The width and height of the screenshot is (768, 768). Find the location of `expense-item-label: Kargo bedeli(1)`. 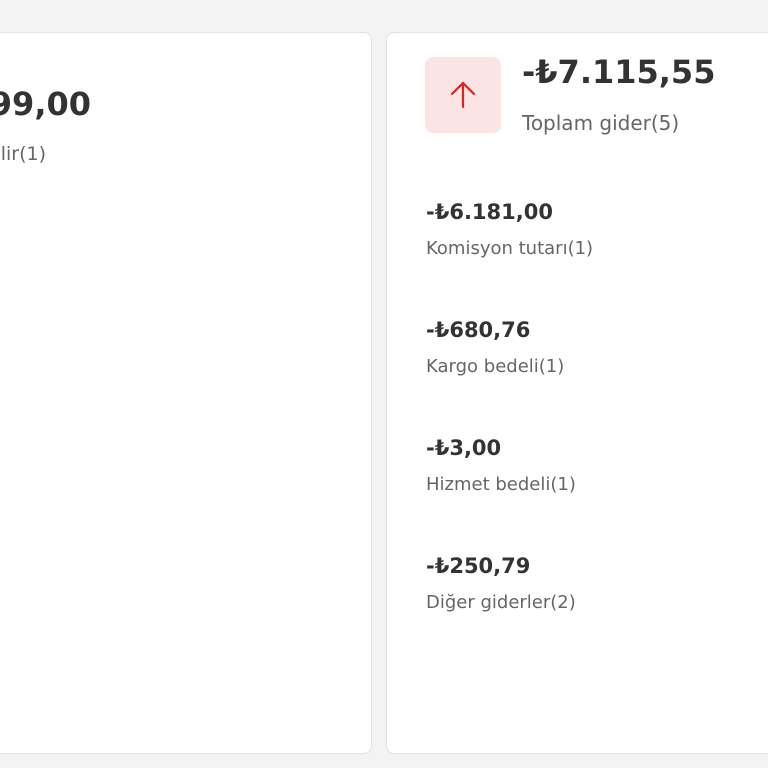

expense-item-label: Kargo bedeli(1) is located at coordinates (495, 366).